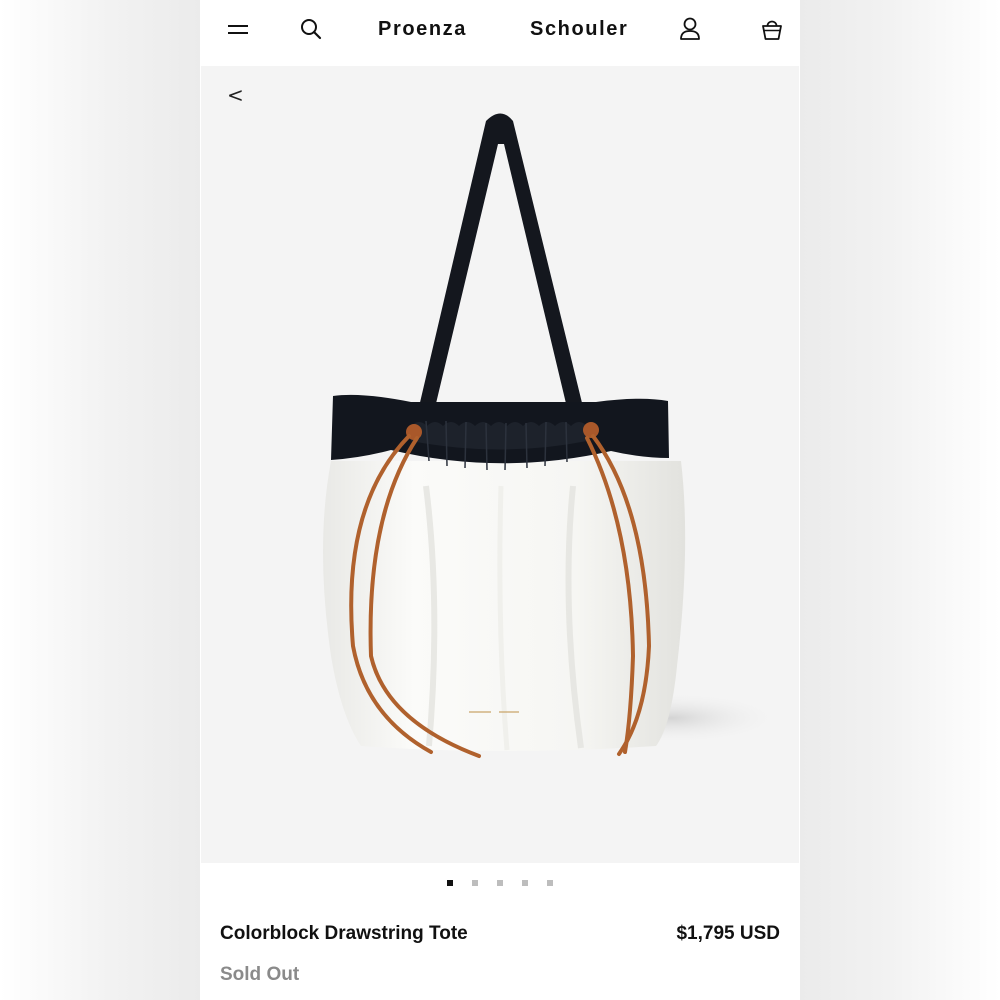  I want to click on menu-icon, so click(238, 30).